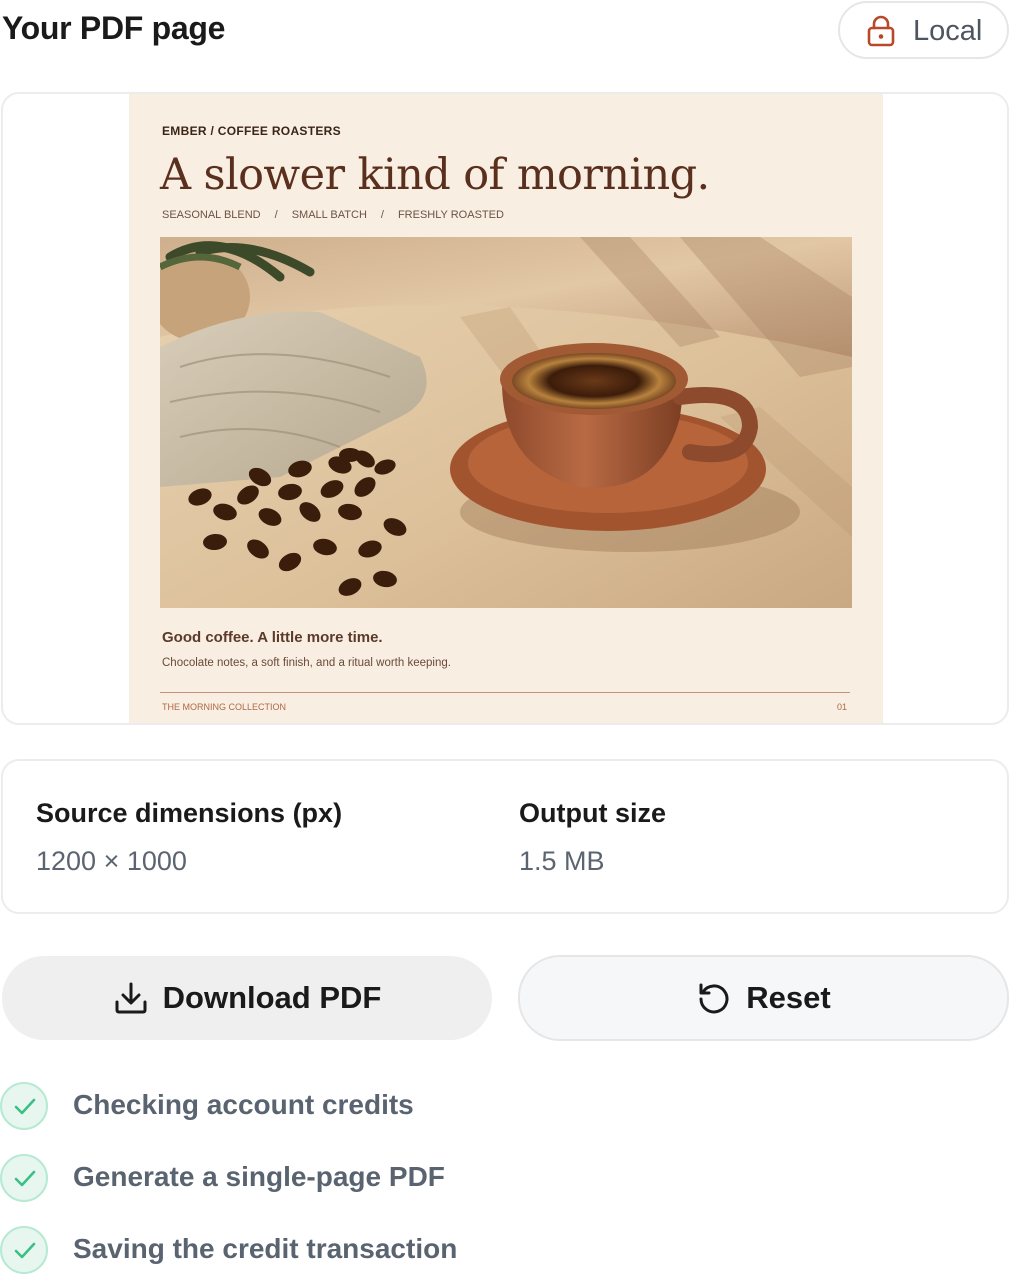 The width and height of the screenshot is (1010, 1274). What do you see at coordinates (948, 31) in the screenshot?
I see `local-badge-label: Local` at bounding box center [948, 31].